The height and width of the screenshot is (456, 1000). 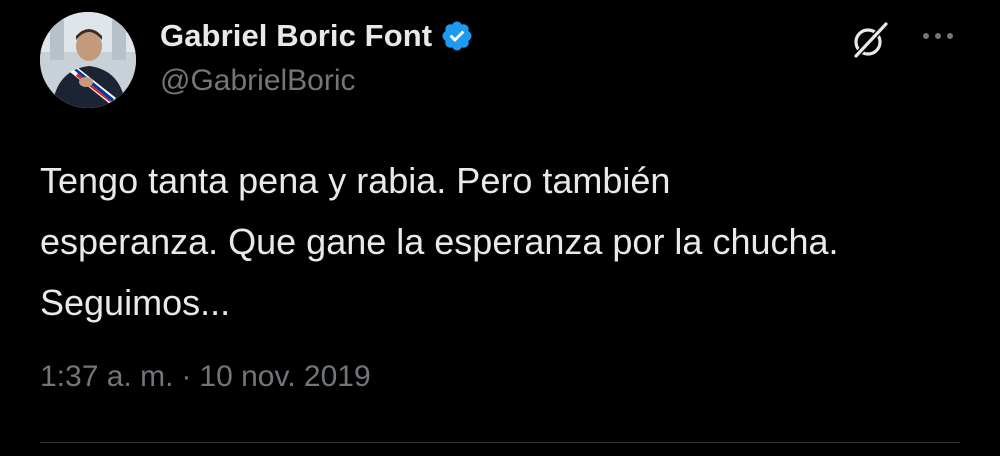 What do you see at coordinates (285, 376) in the screenshot?
I see `tweet-date: 10 nov. 2019` at bounding box center [285, 376].